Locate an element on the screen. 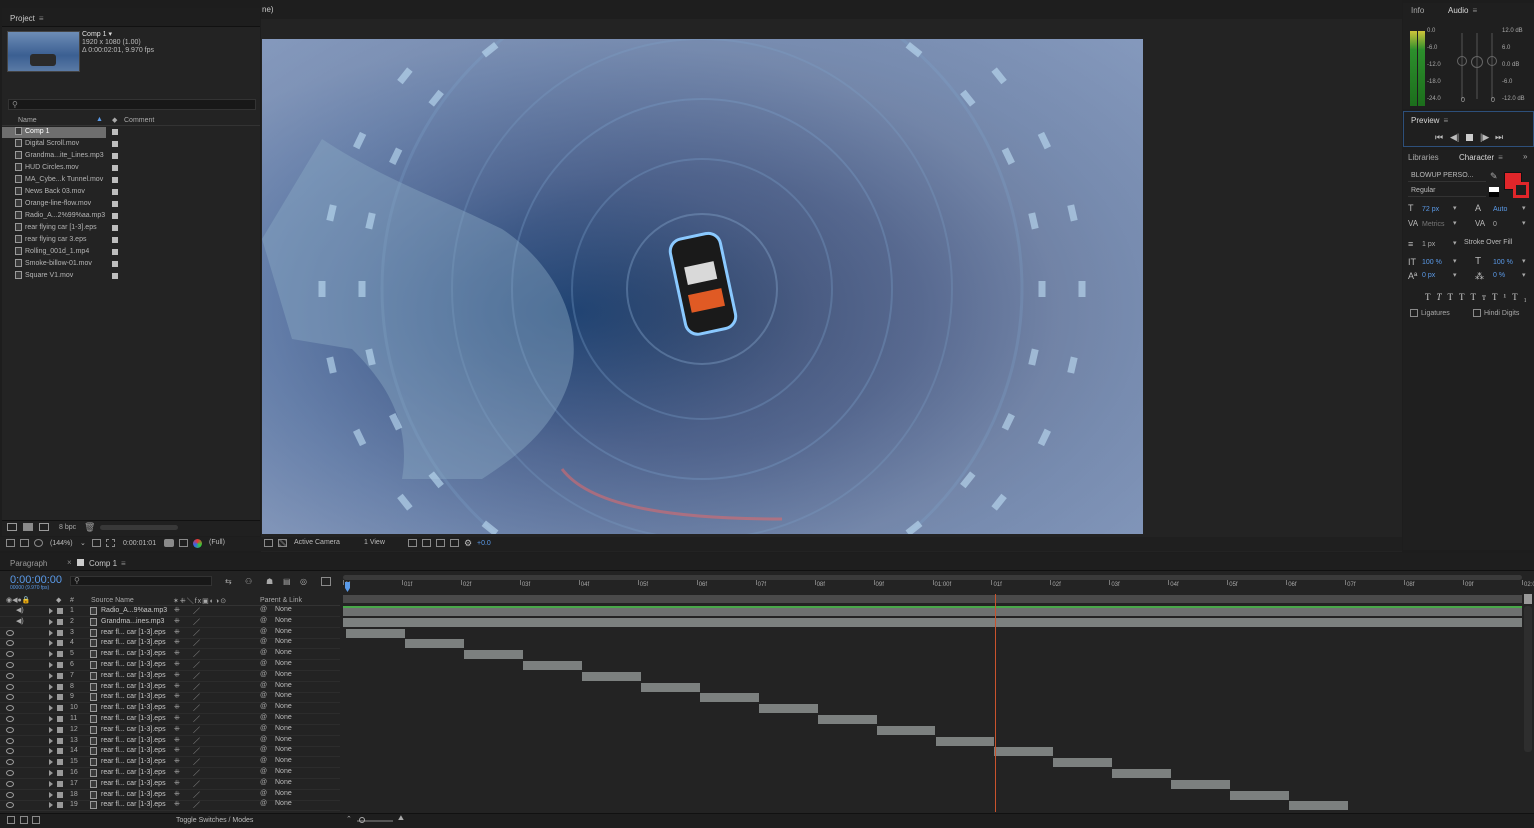 This screenshot has height=828, width=1534. layer-row: 9 rear fl... car [1-3].eps ⁜ ／ @ None is located at coordinates (170, 698).